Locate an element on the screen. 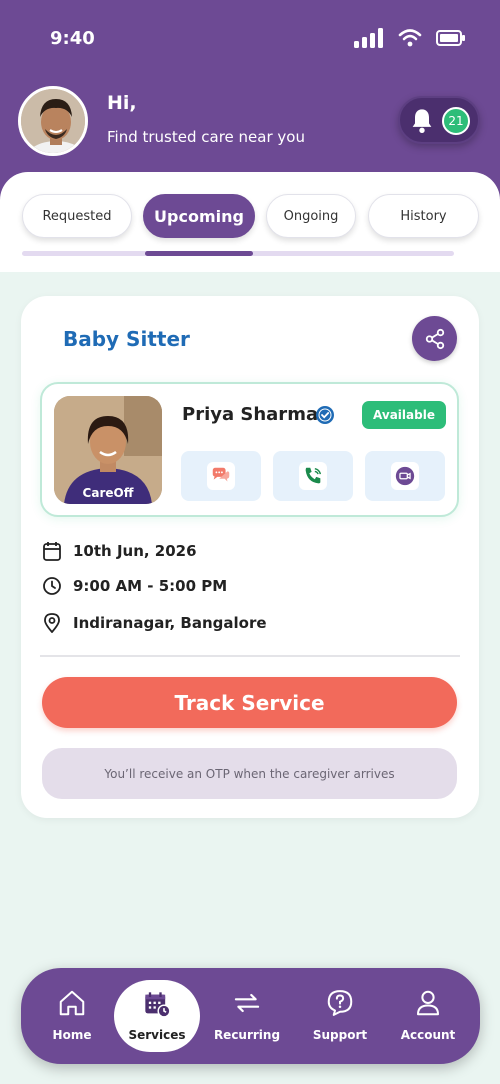 Image resolution: width=500 pixels, height=1084 pixels. caregiver-name: Priya Sharma is located at coordinates (250, 414).